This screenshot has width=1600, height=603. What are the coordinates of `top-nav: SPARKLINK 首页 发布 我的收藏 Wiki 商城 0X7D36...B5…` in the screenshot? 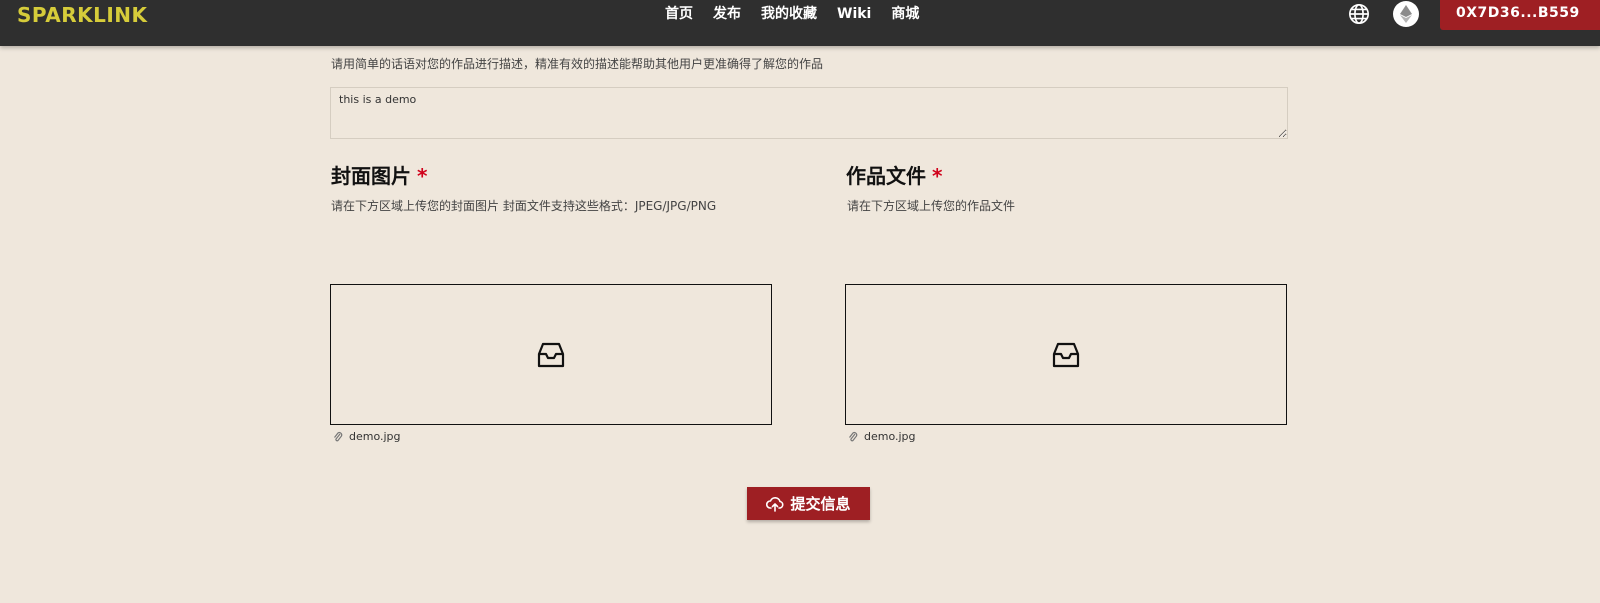 It's located at (800, 23).